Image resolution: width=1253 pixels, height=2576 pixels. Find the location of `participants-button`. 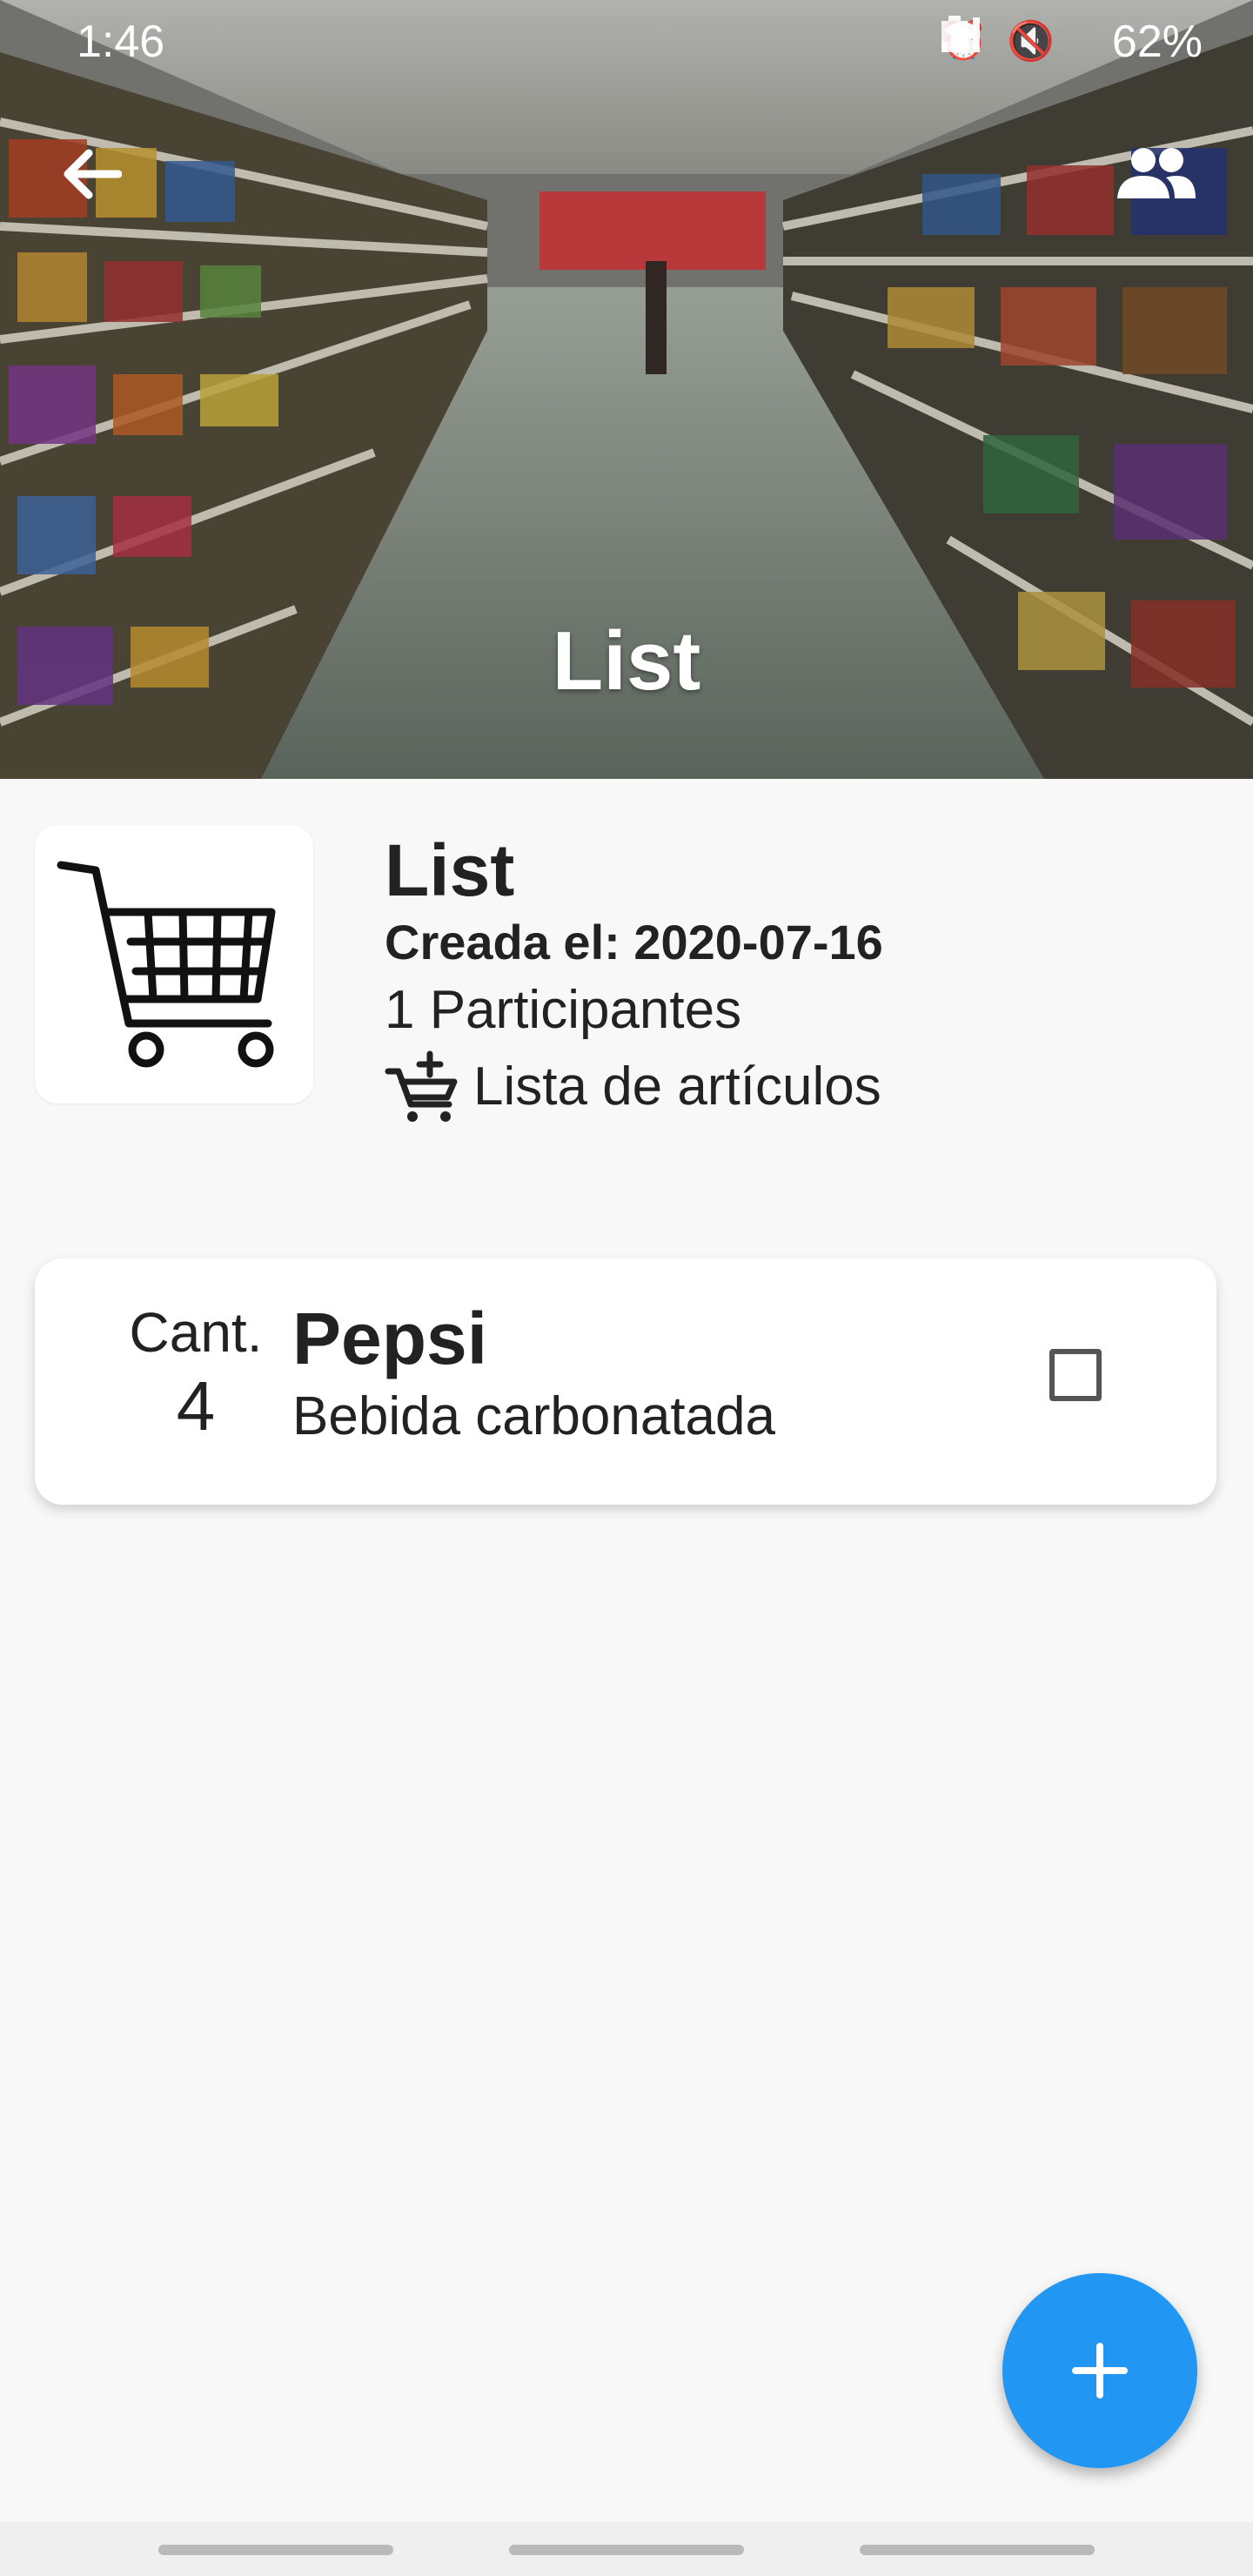

participants-button is located at coordinates (1161, 182).